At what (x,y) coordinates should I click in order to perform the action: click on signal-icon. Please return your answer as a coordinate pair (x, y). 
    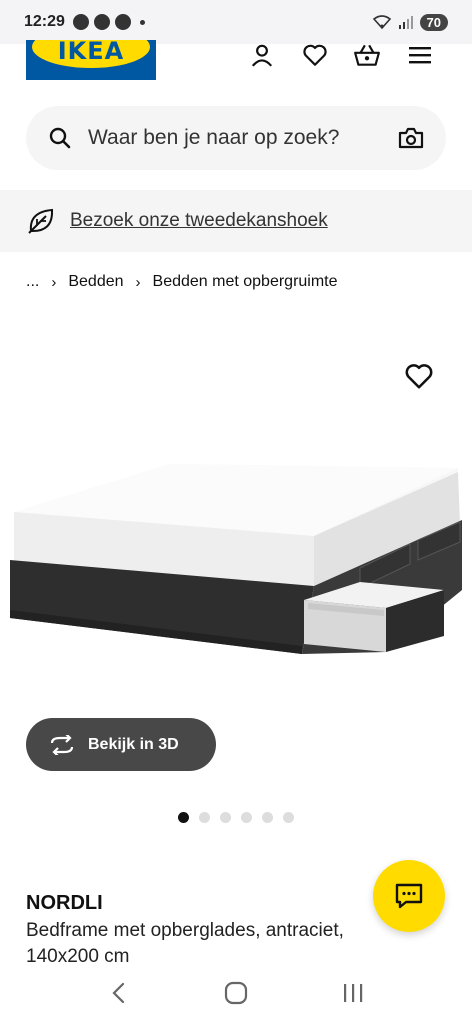
    Looking at the image, I should click on (405, 22).